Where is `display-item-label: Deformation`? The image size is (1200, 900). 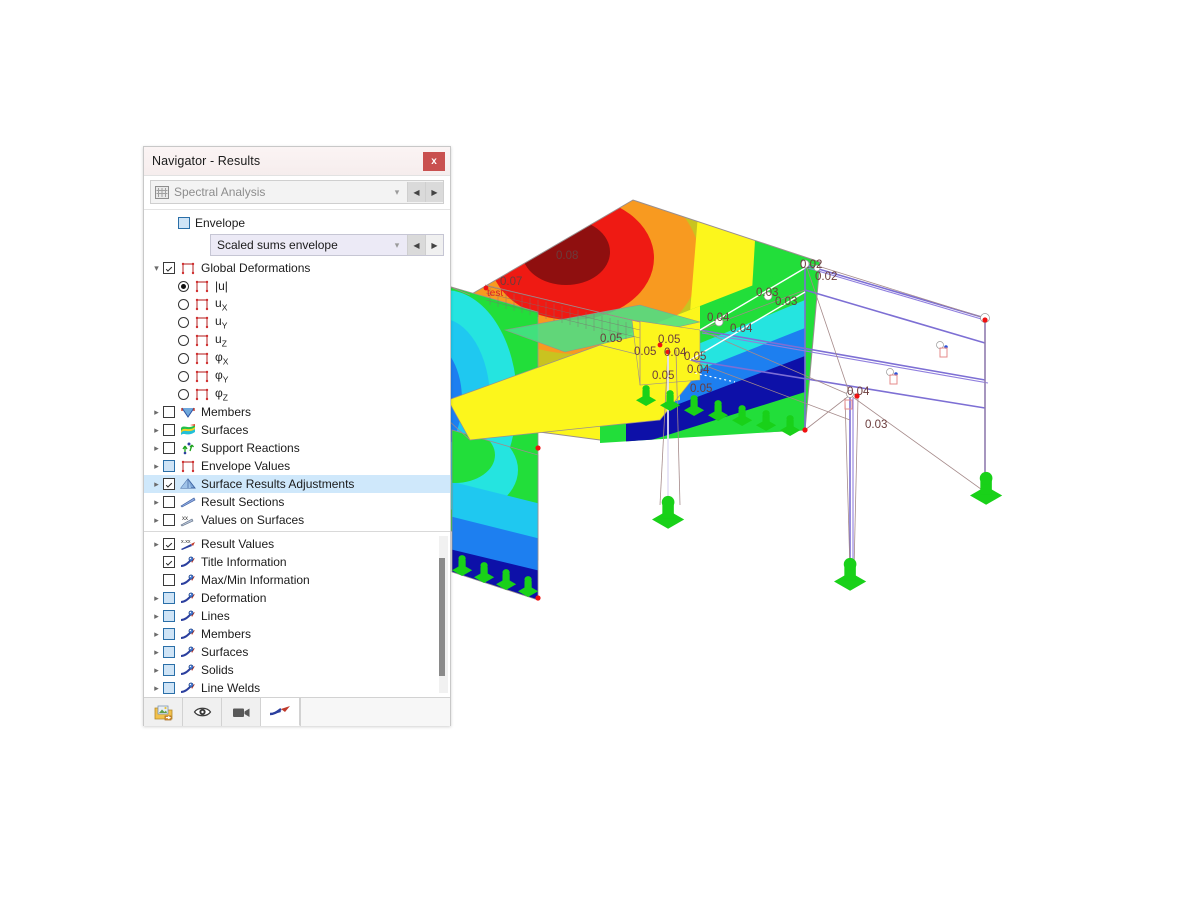
display-item-label: Deformation is located at coordinates (234, 598).